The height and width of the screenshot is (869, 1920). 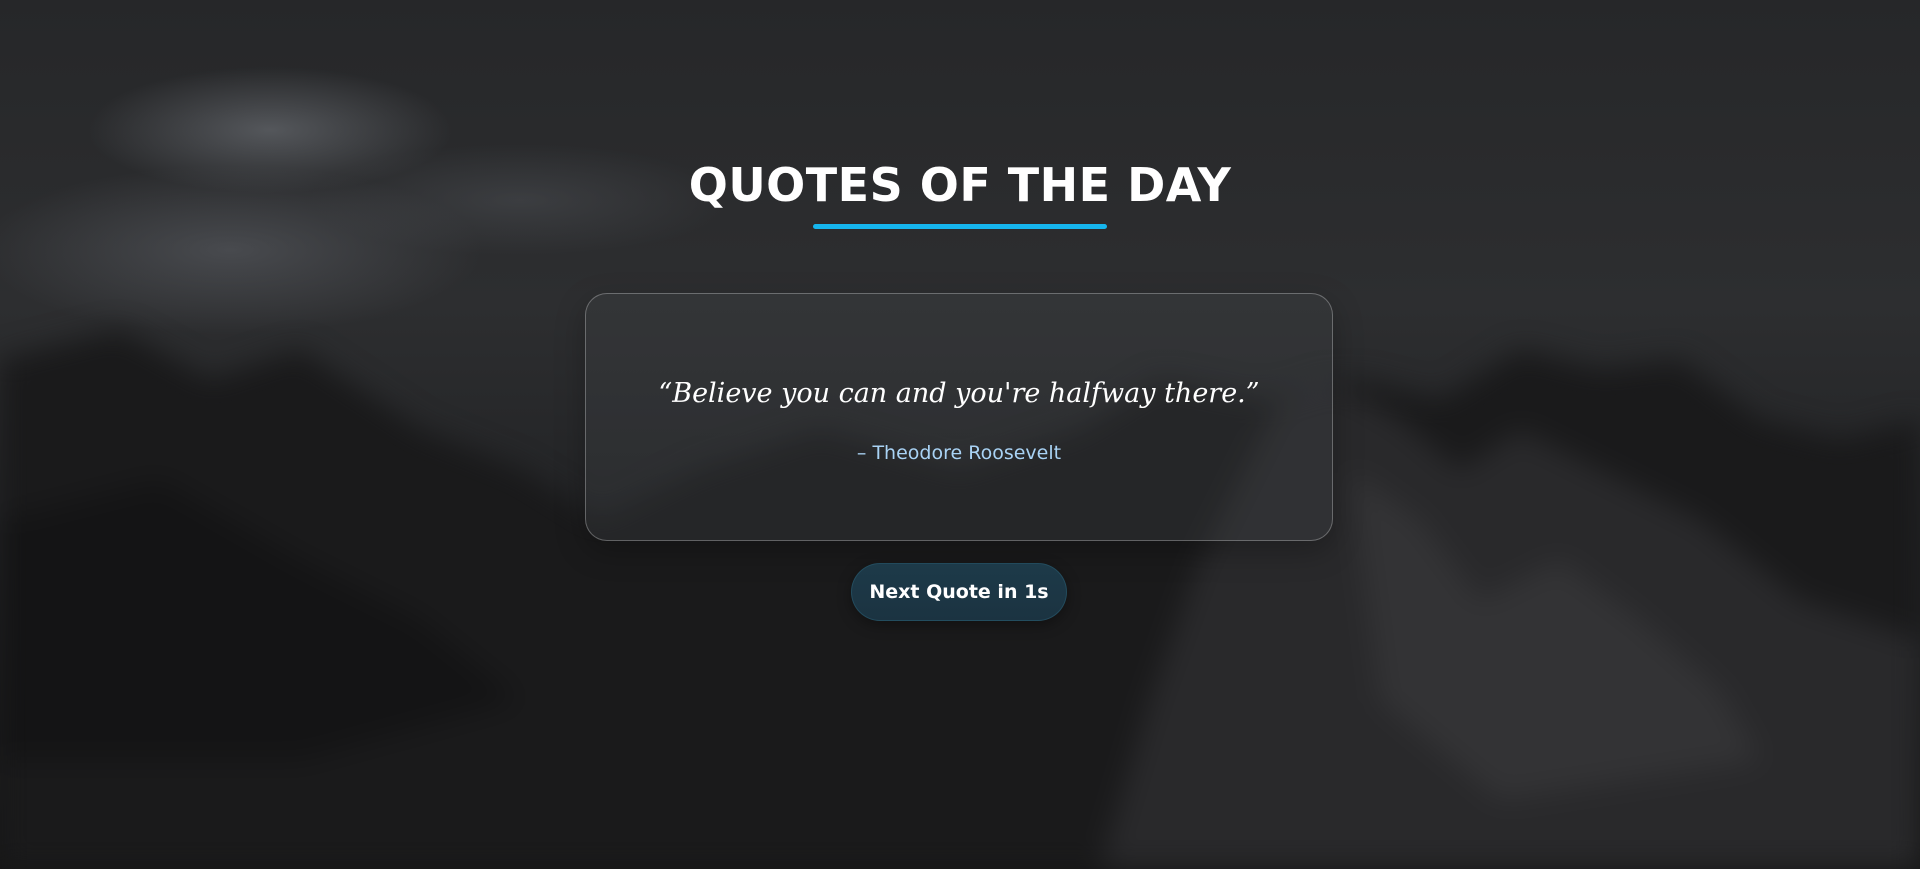 I want to click on header: QUOTES OF THE DAY, so click(x=960, y=190).